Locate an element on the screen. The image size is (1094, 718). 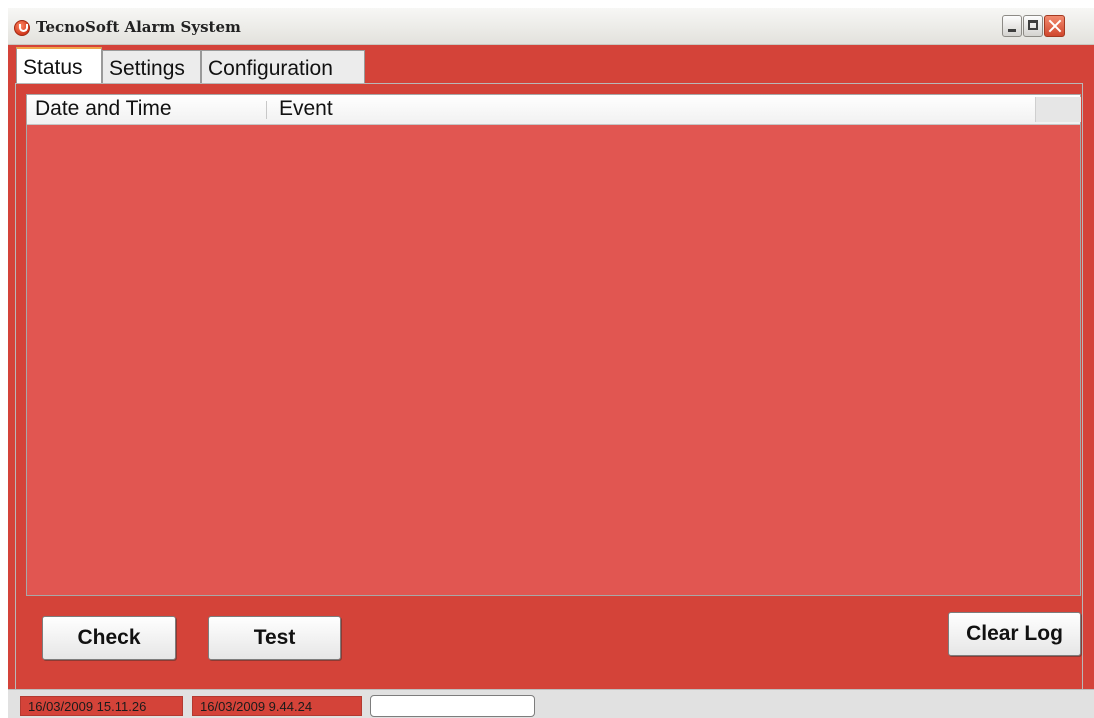
window-title: TecnoSoft Alarm System is located at coordinates (138, 27).